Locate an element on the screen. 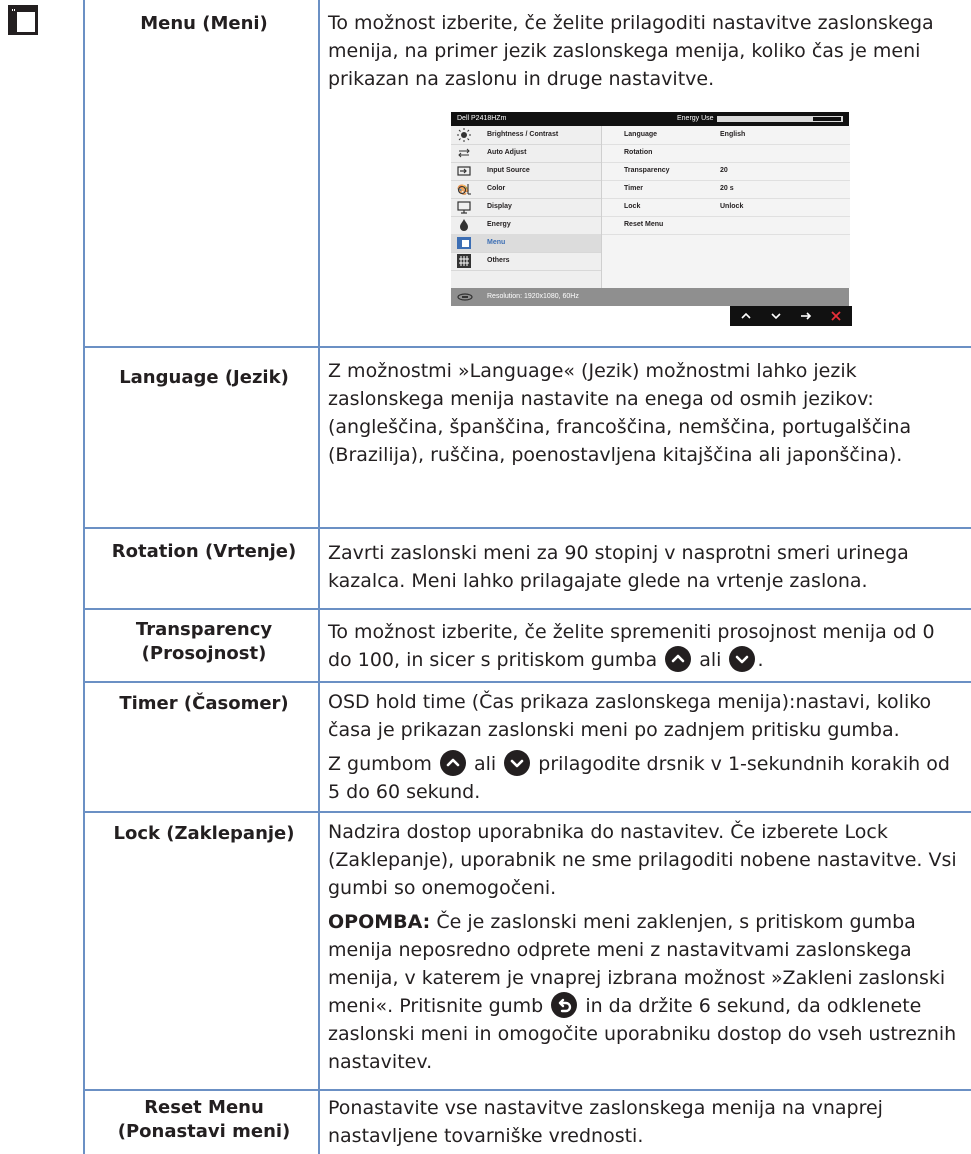 The image size is (971, 1154). table-border-middle is located at coordinates (319, 577).